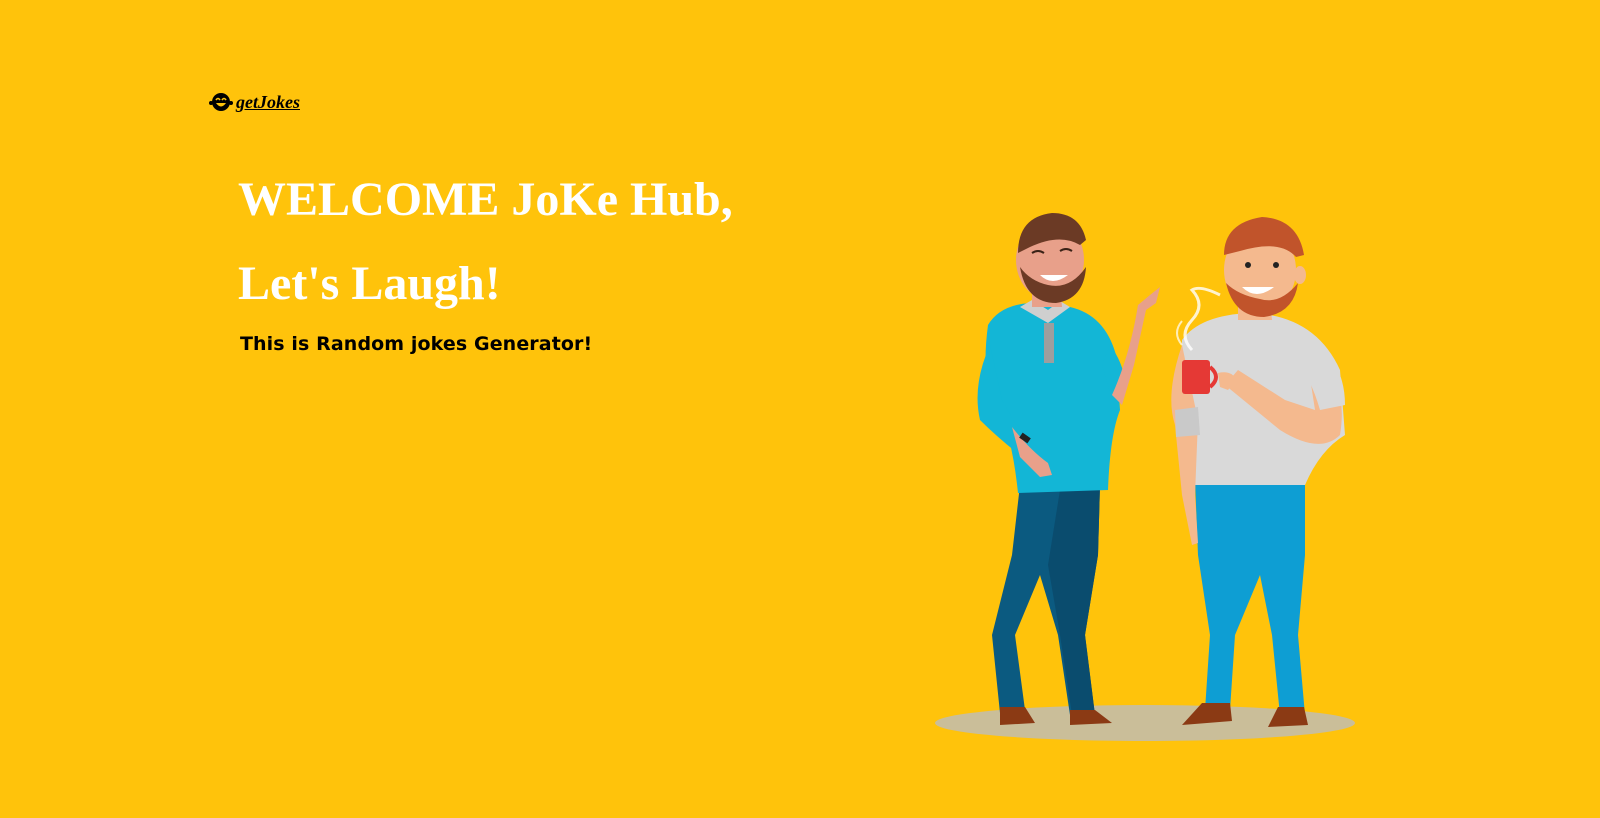 The width and height of the screenshot is (1600, 818). I want to click on hero-subtitle: This is Random jokes Generator!, so click(416, 344).